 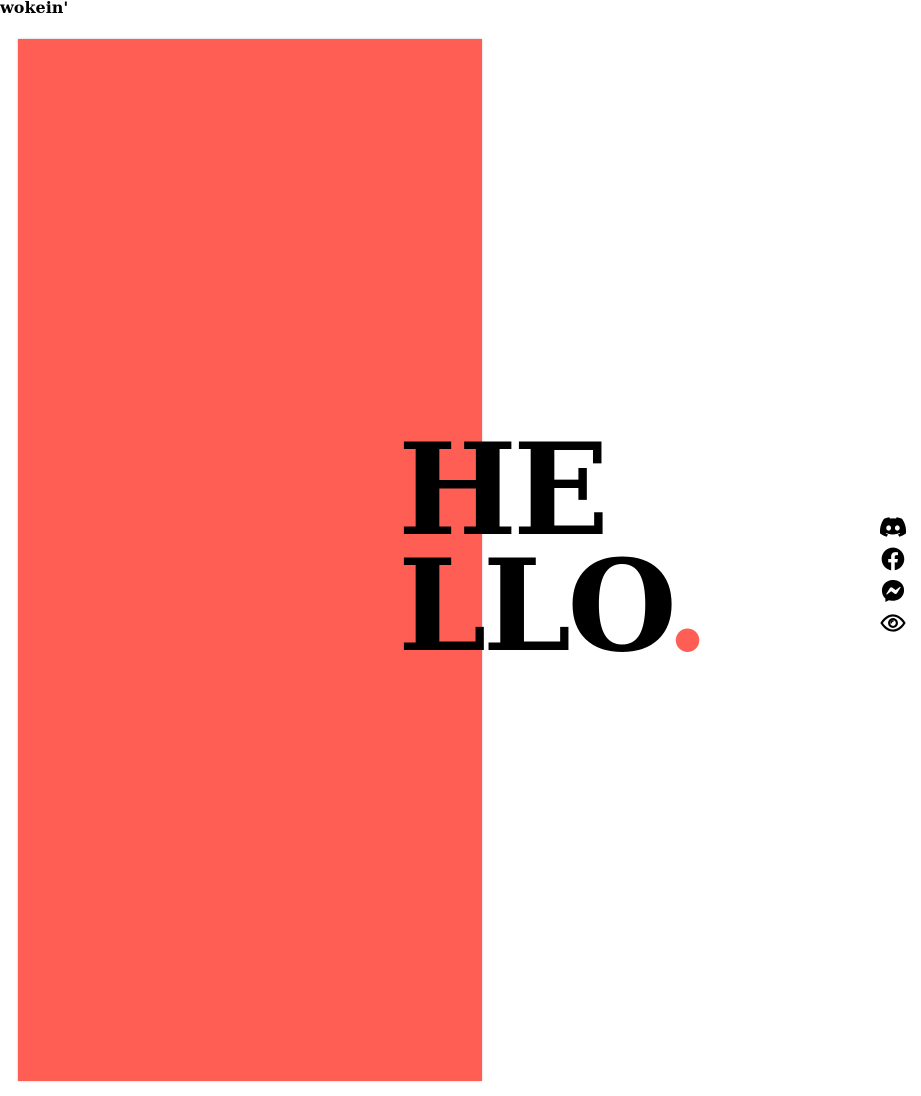 I want to click on discord-icon, so click(x=893, y=527).